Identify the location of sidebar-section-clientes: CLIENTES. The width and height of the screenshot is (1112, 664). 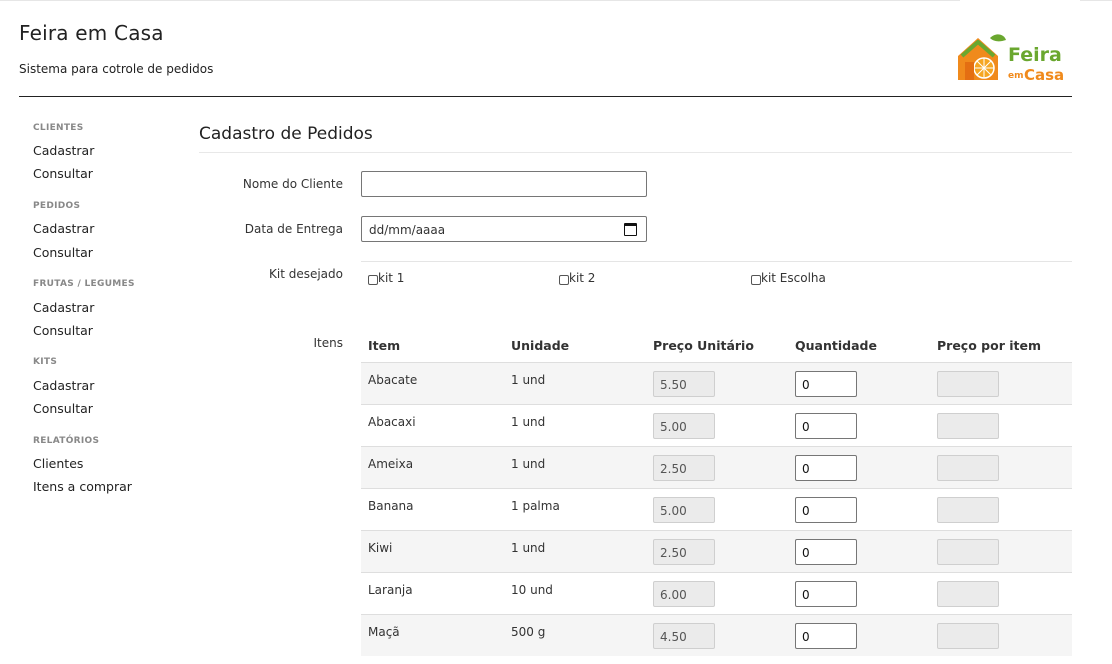
(58, 128).